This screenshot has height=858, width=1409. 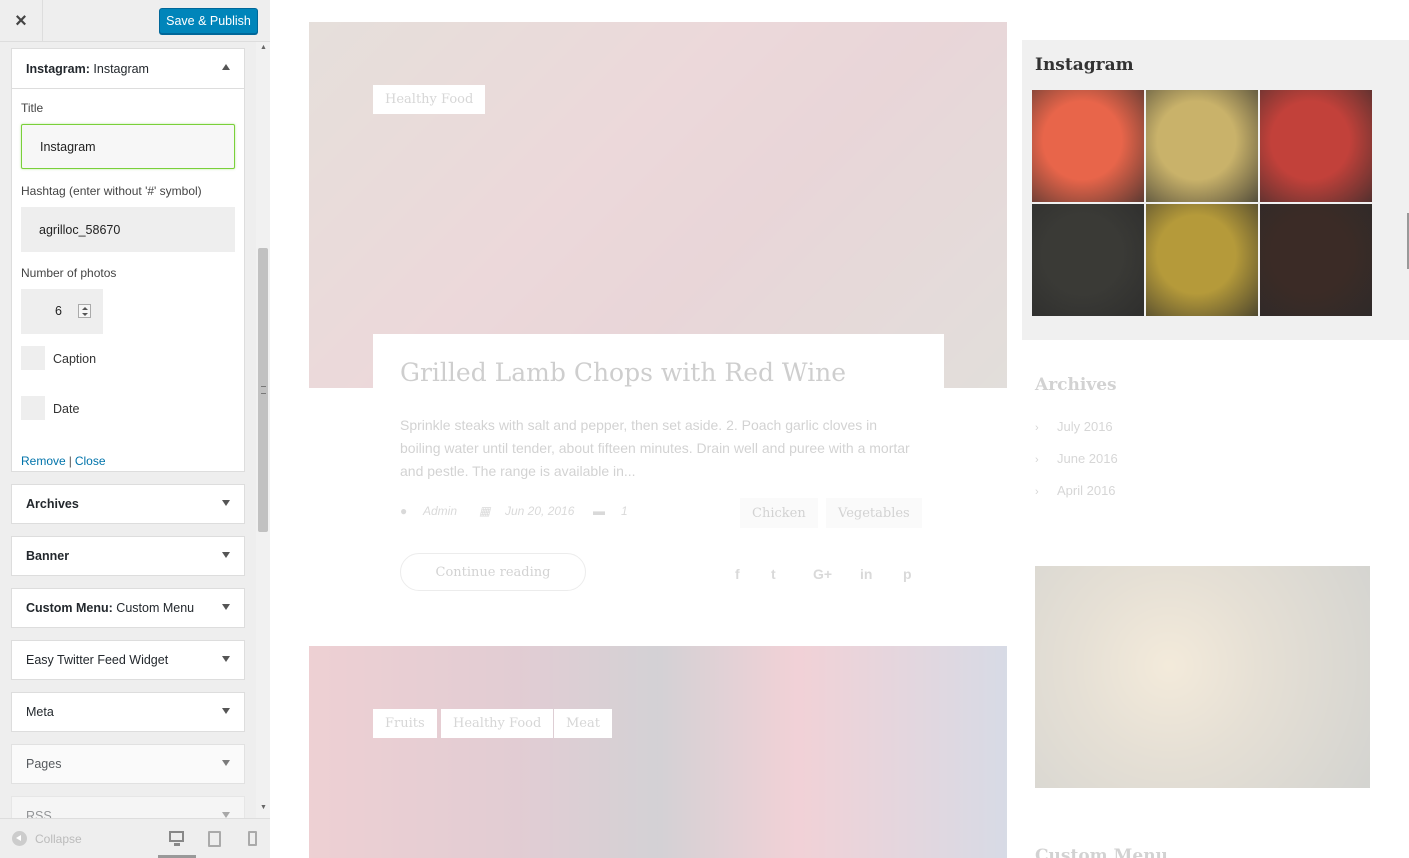 I want to click on comment-icon: ▬, so click(x=599, y=511).